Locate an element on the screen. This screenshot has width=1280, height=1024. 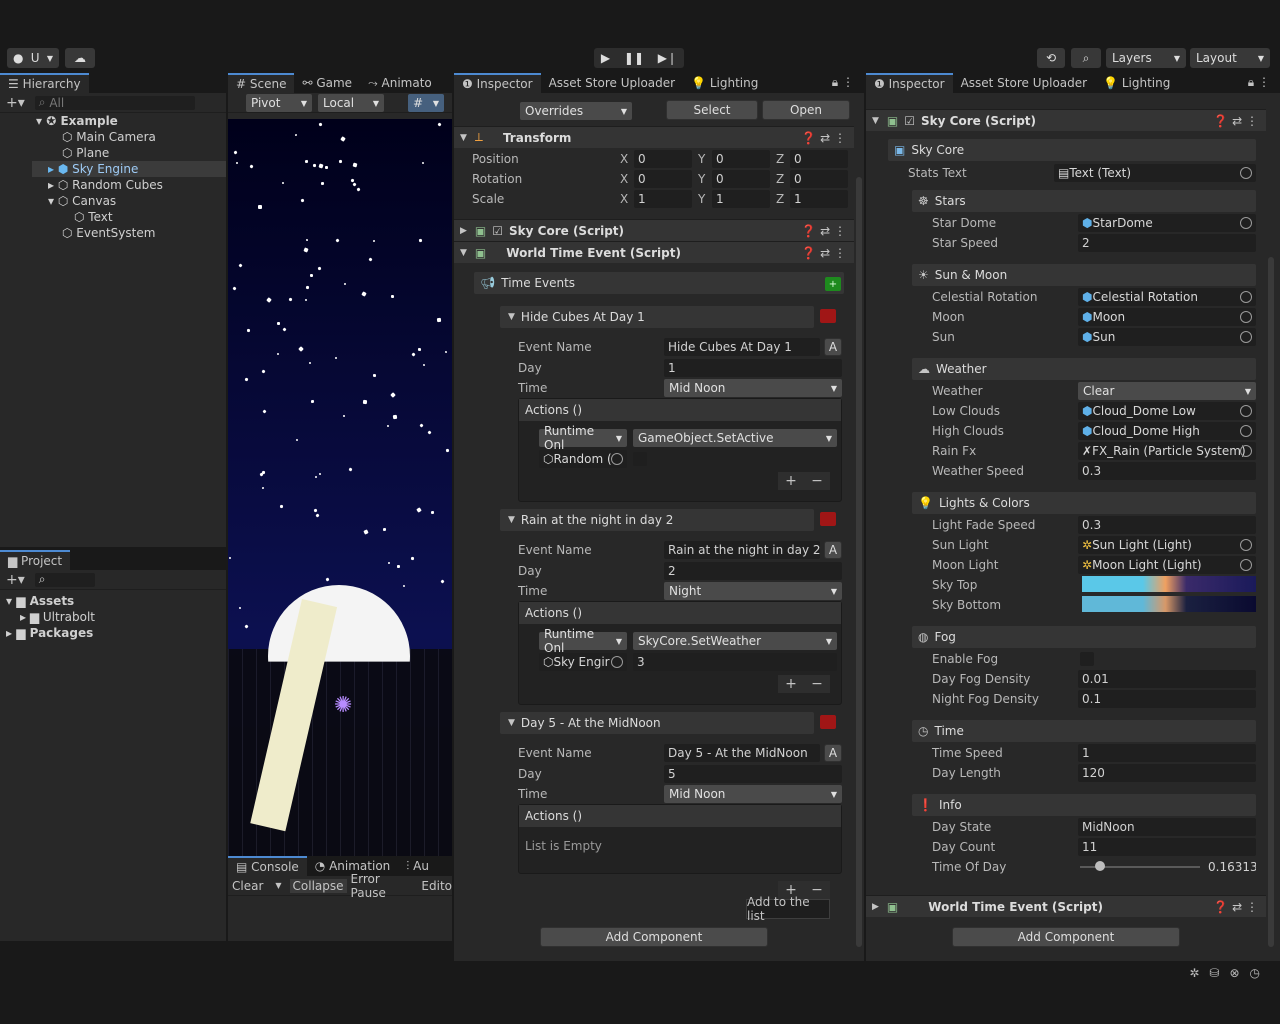
list-item: ⬡ Main Camera is located at coordinates (109, 137).